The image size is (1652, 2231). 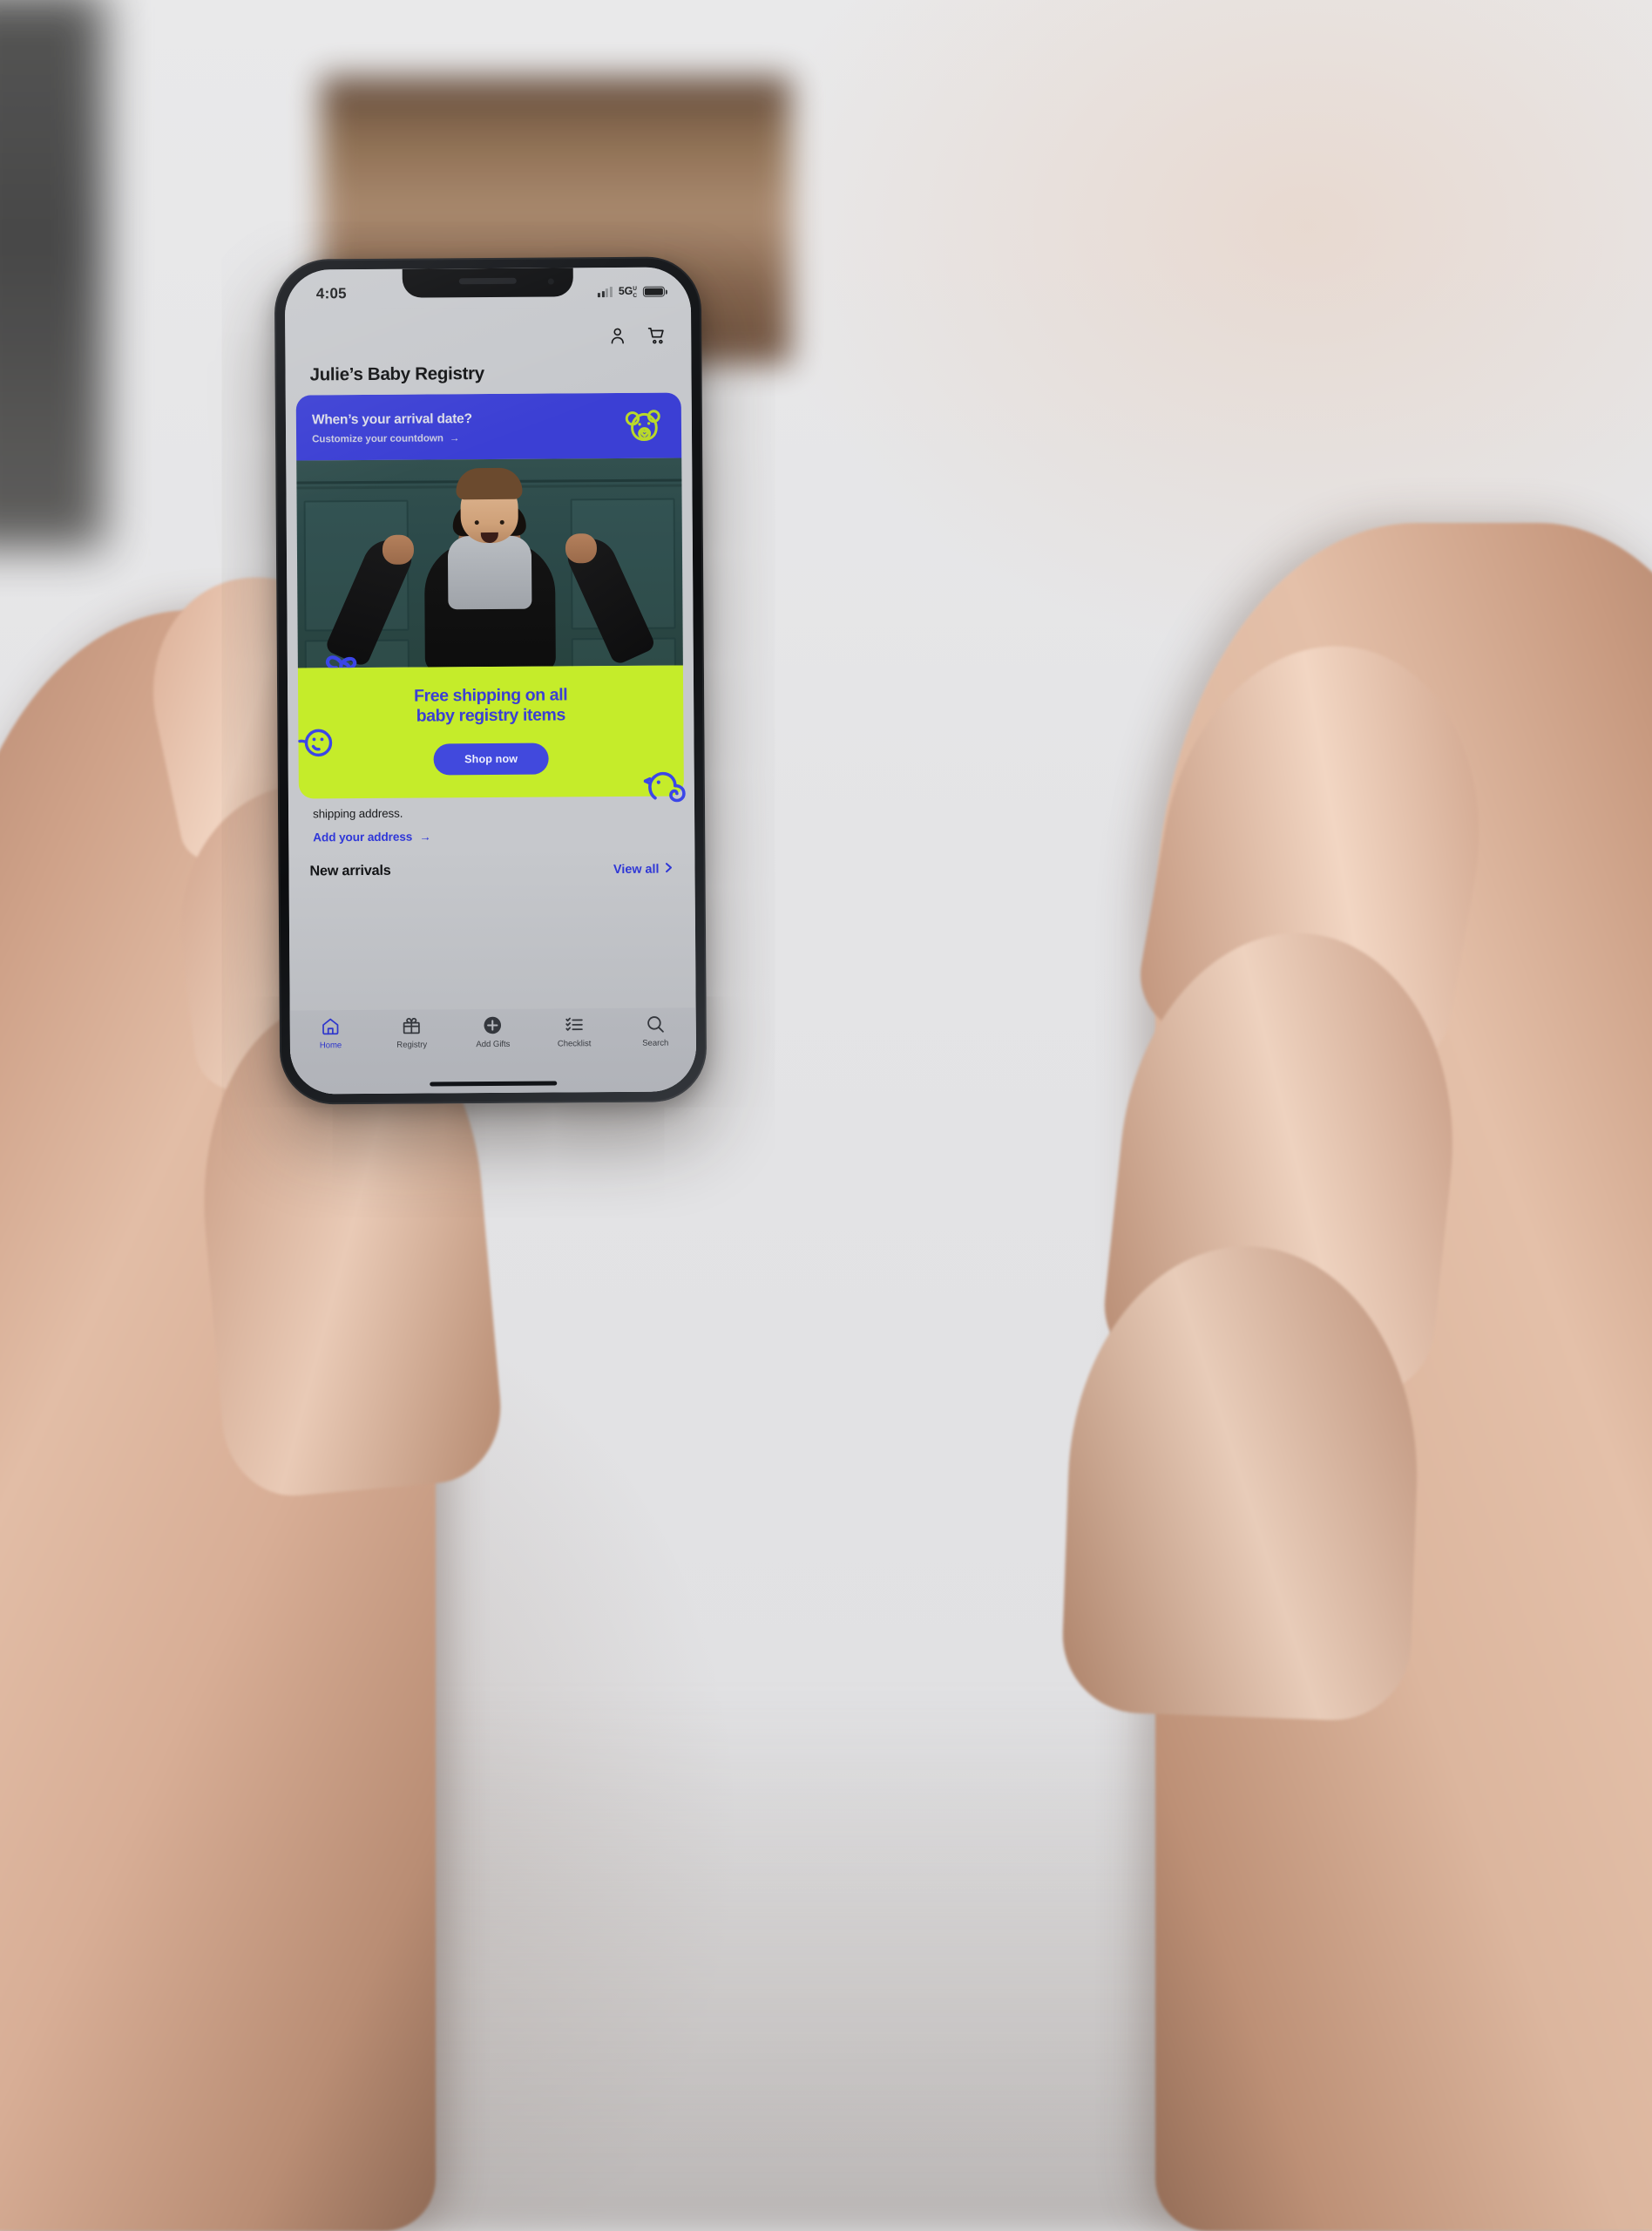 I want to click on phone-notch, so click(x=487, y=283).